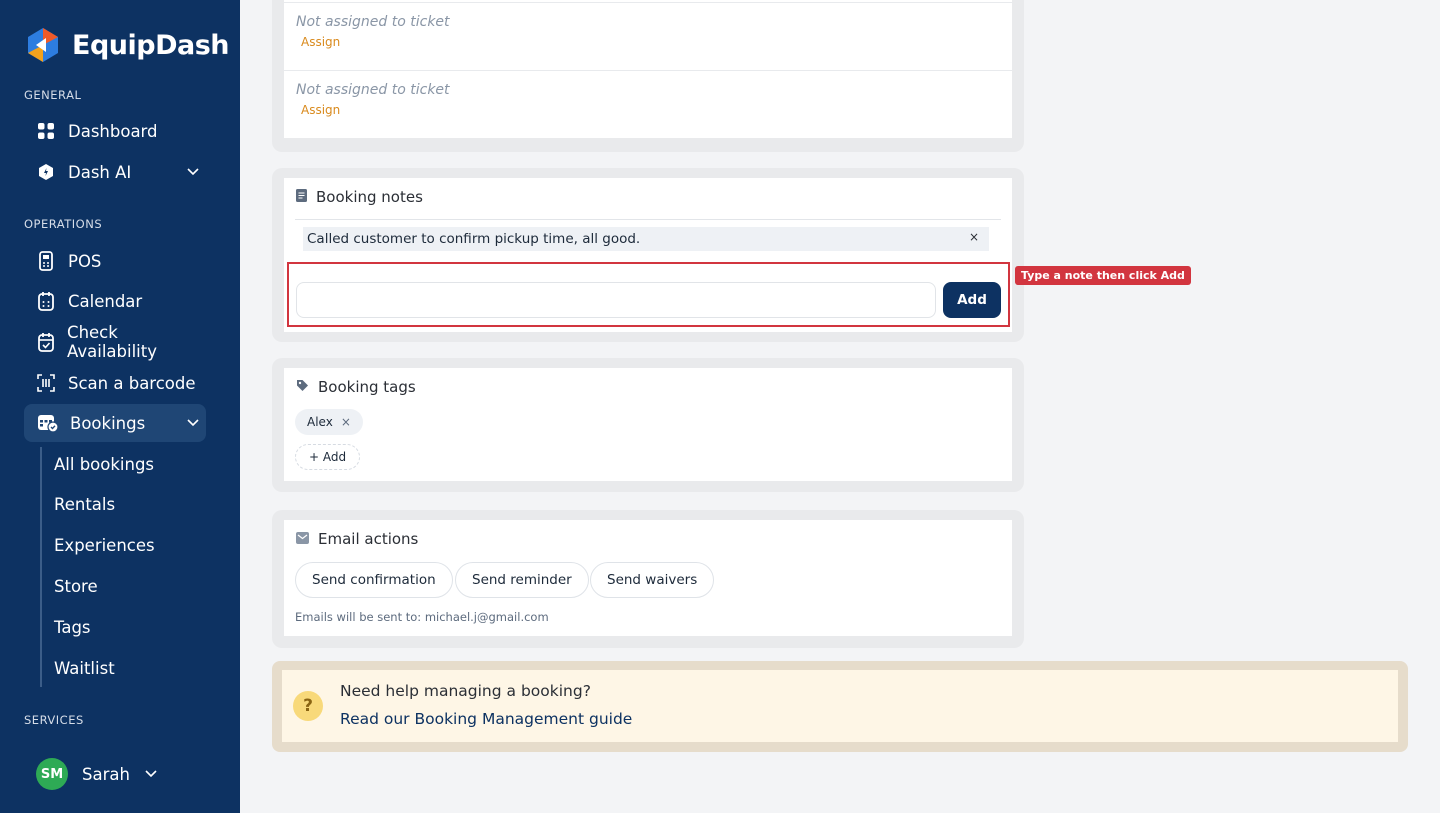  I want to click on nav-bookings: Bookings, so click(115, 423).